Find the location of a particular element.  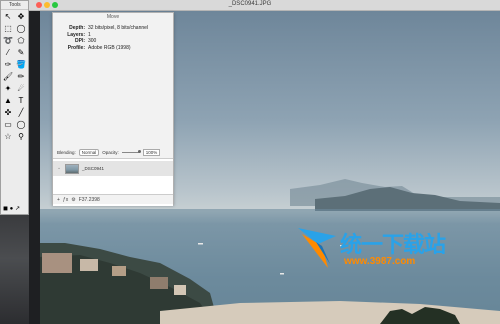

effects-icon: ƒx is located at coordinates (65, 200).